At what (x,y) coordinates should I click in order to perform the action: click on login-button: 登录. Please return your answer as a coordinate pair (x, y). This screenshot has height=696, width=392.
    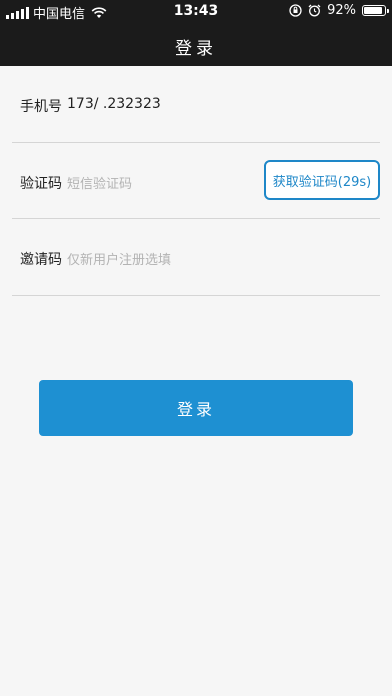
    Looking at the image, I should click on (196, 408).